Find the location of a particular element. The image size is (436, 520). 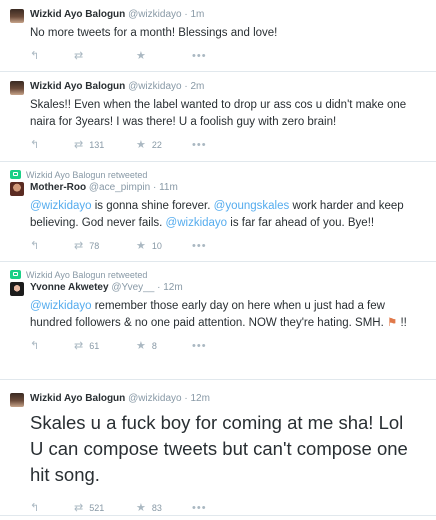

fullname: Yvonne Akwetey is located at coordinates (69, 287).